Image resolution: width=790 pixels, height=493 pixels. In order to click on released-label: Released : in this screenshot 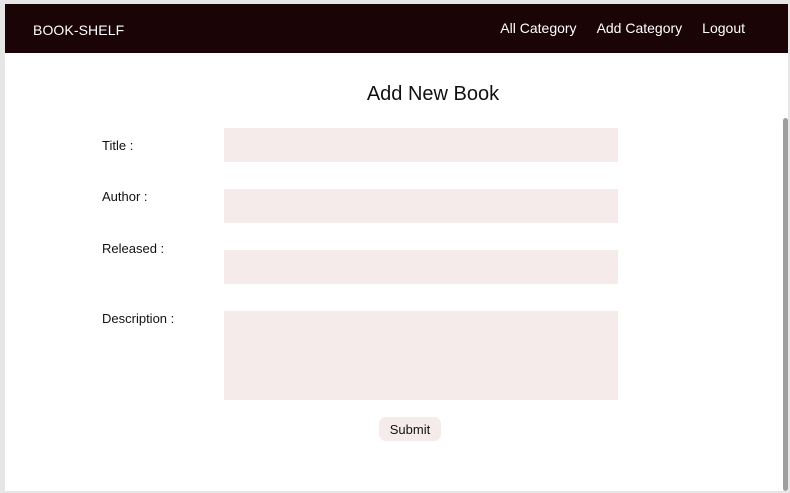, I will do `click(133, 248)`.